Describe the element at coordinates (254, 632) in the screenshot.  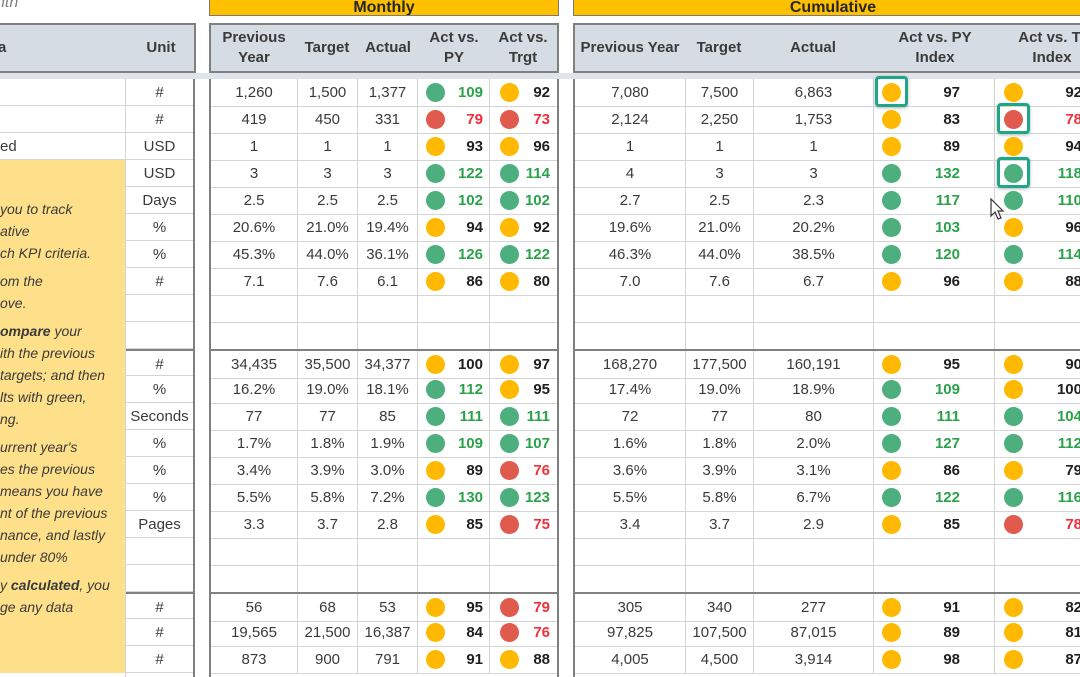
I see `monthly-value-cell: 19,565` at that location.